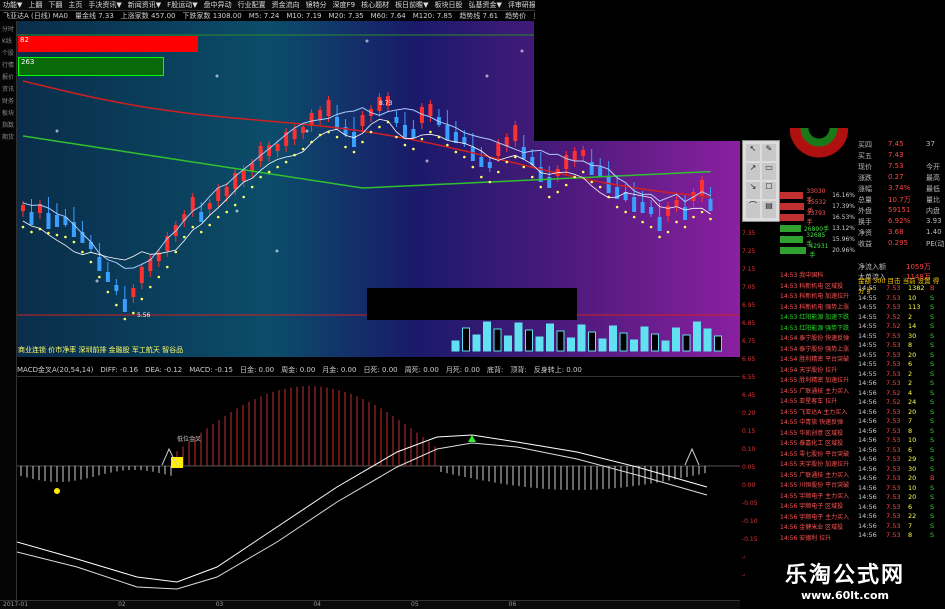  What do you see at coordinates (912, 335) in the screenshot?
I see `tick-qty: 30` at bounding box center [912, 335].